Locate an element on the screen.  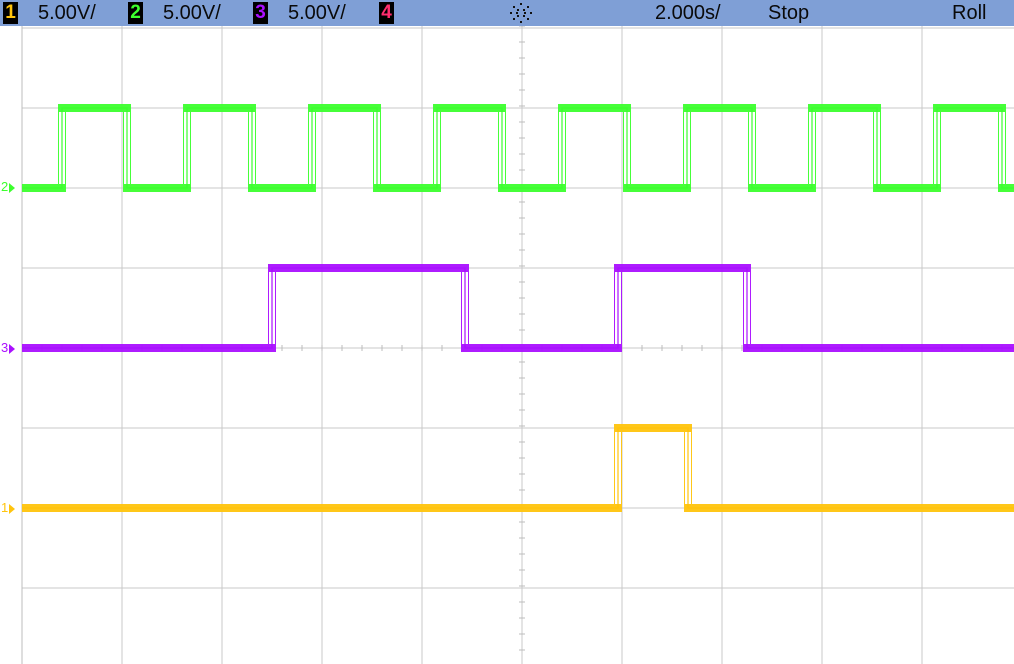
channel-3-badge: 3 is located at coordinates (260, 13).